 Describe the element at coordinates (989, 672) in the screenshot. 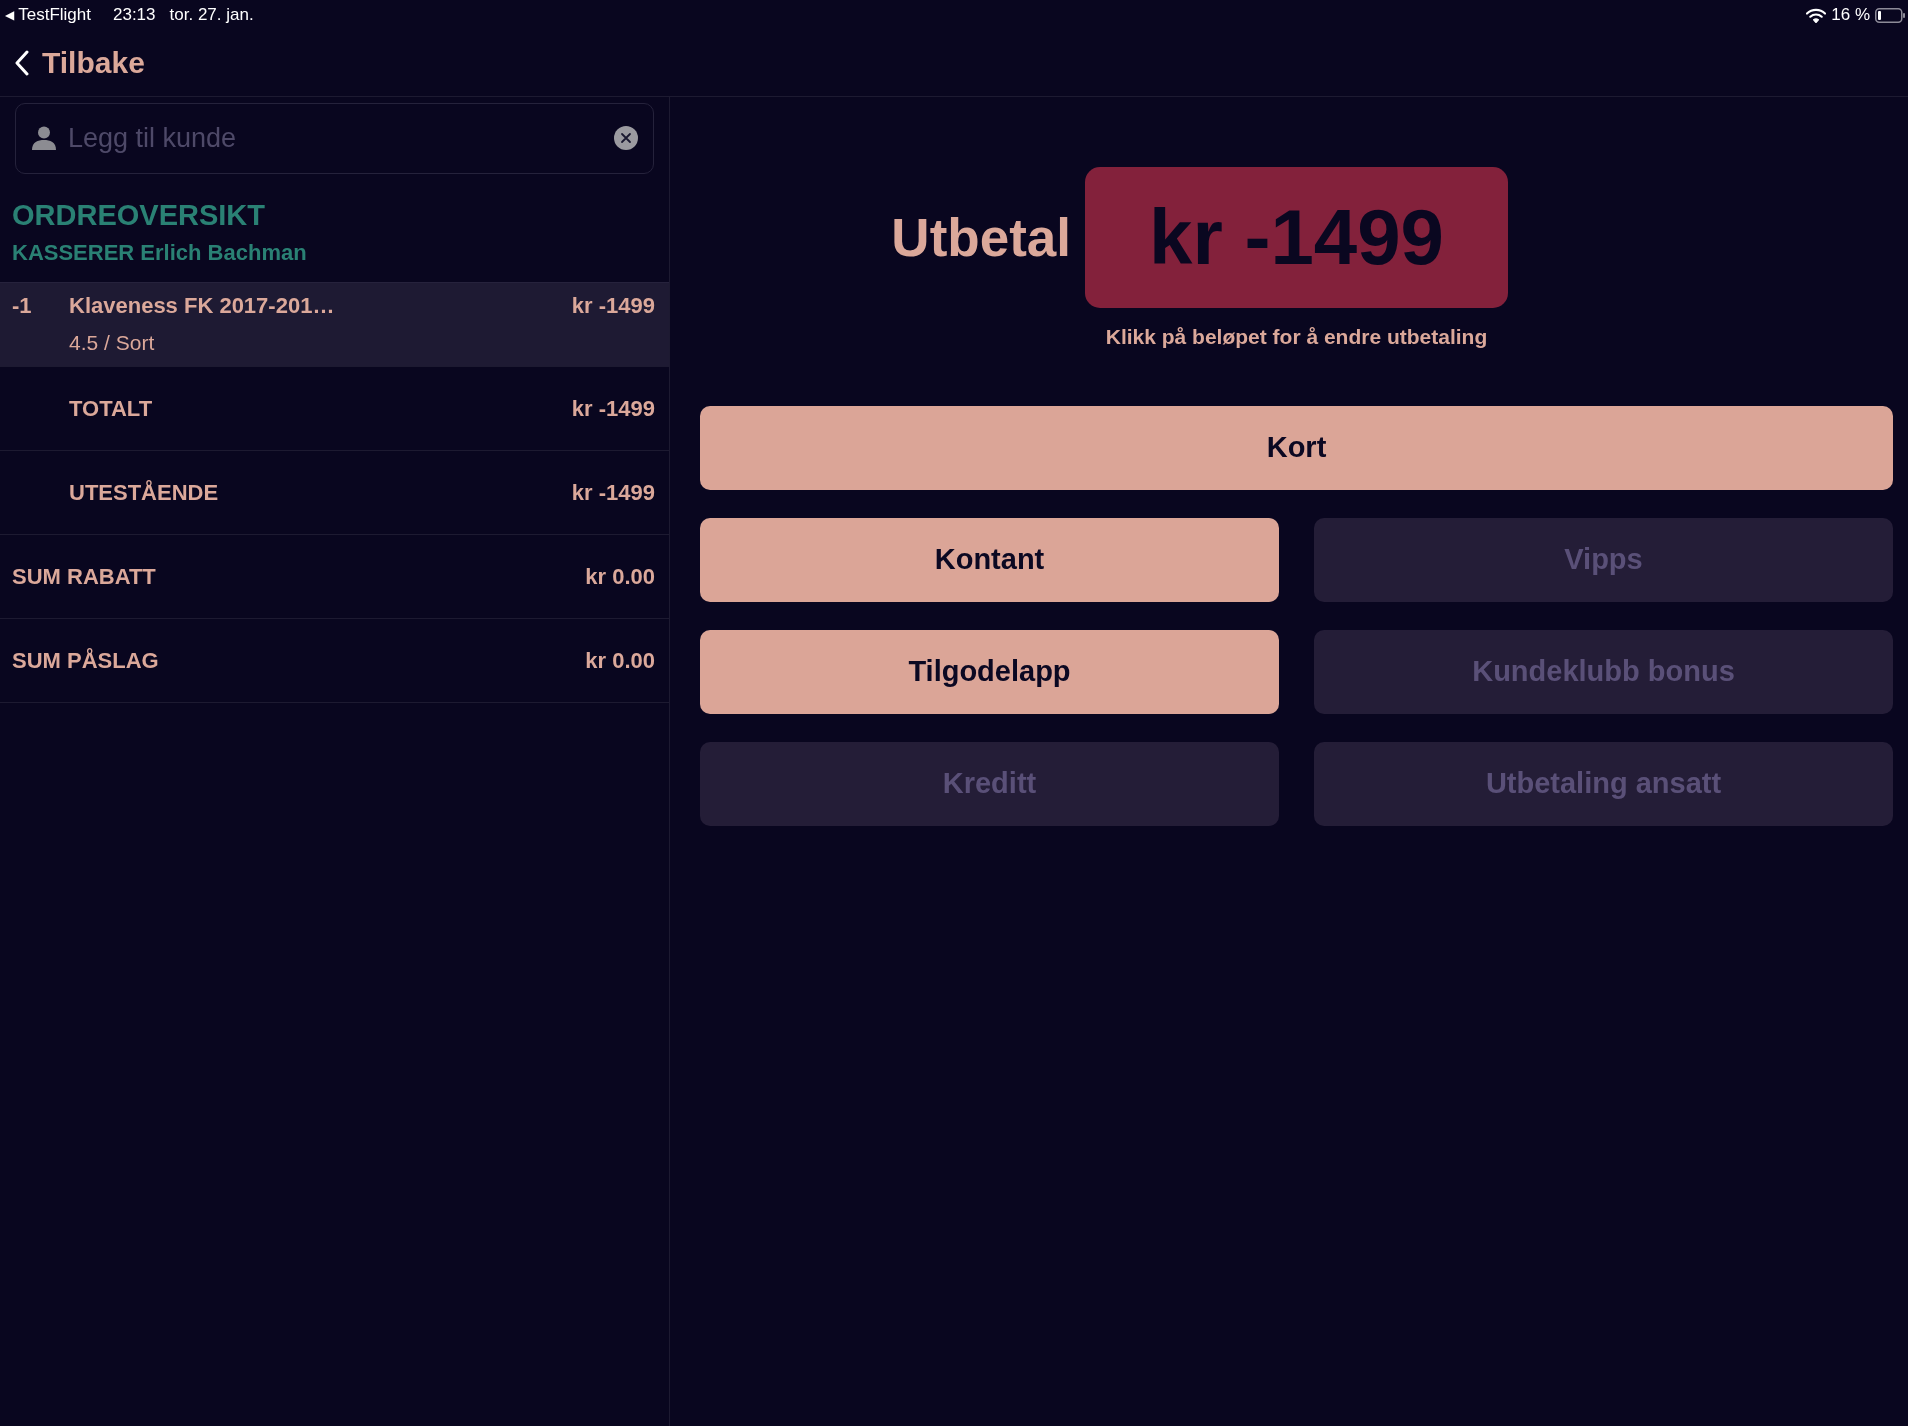

I see `payment-method-button: Tilgodelapp` at that location.